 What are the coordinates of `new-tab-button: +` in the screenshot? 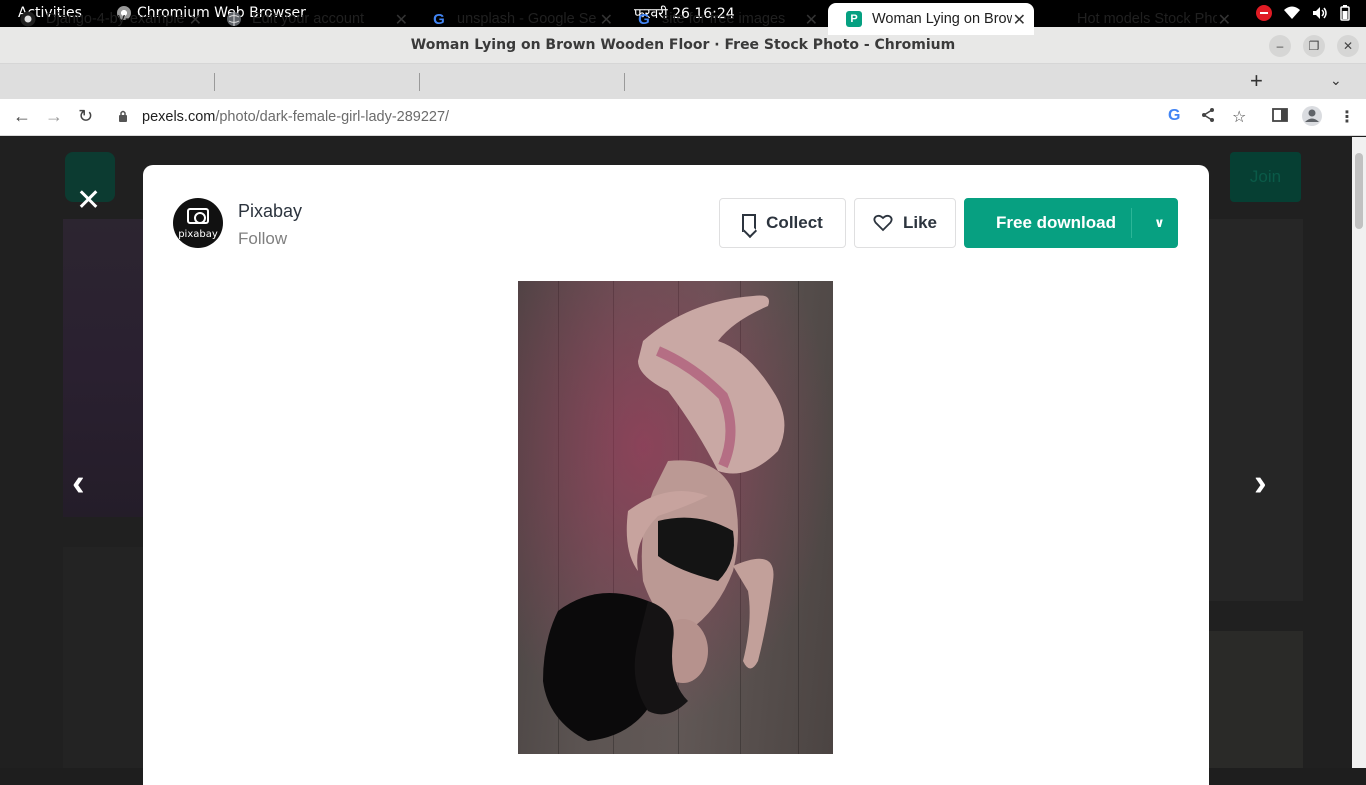 It's located at (1256, 81).